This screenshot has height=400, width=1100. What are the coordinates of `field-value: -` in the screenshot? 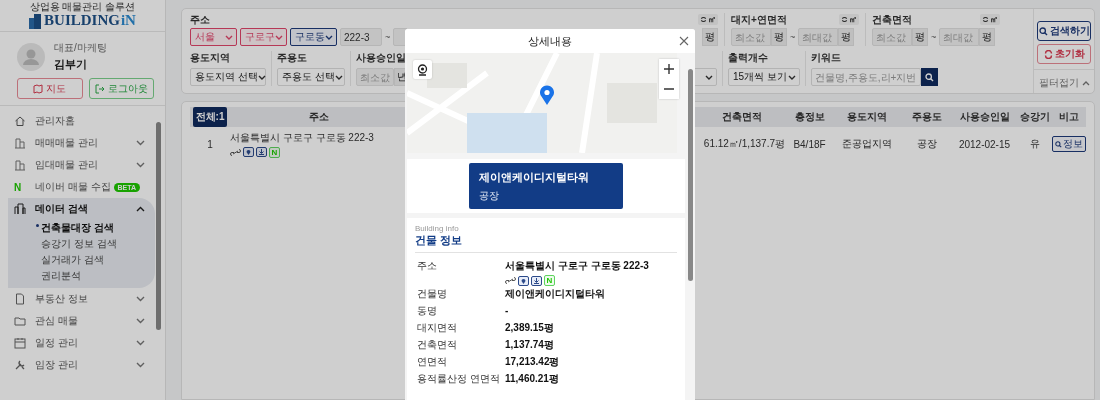 It's located at (507, 311).